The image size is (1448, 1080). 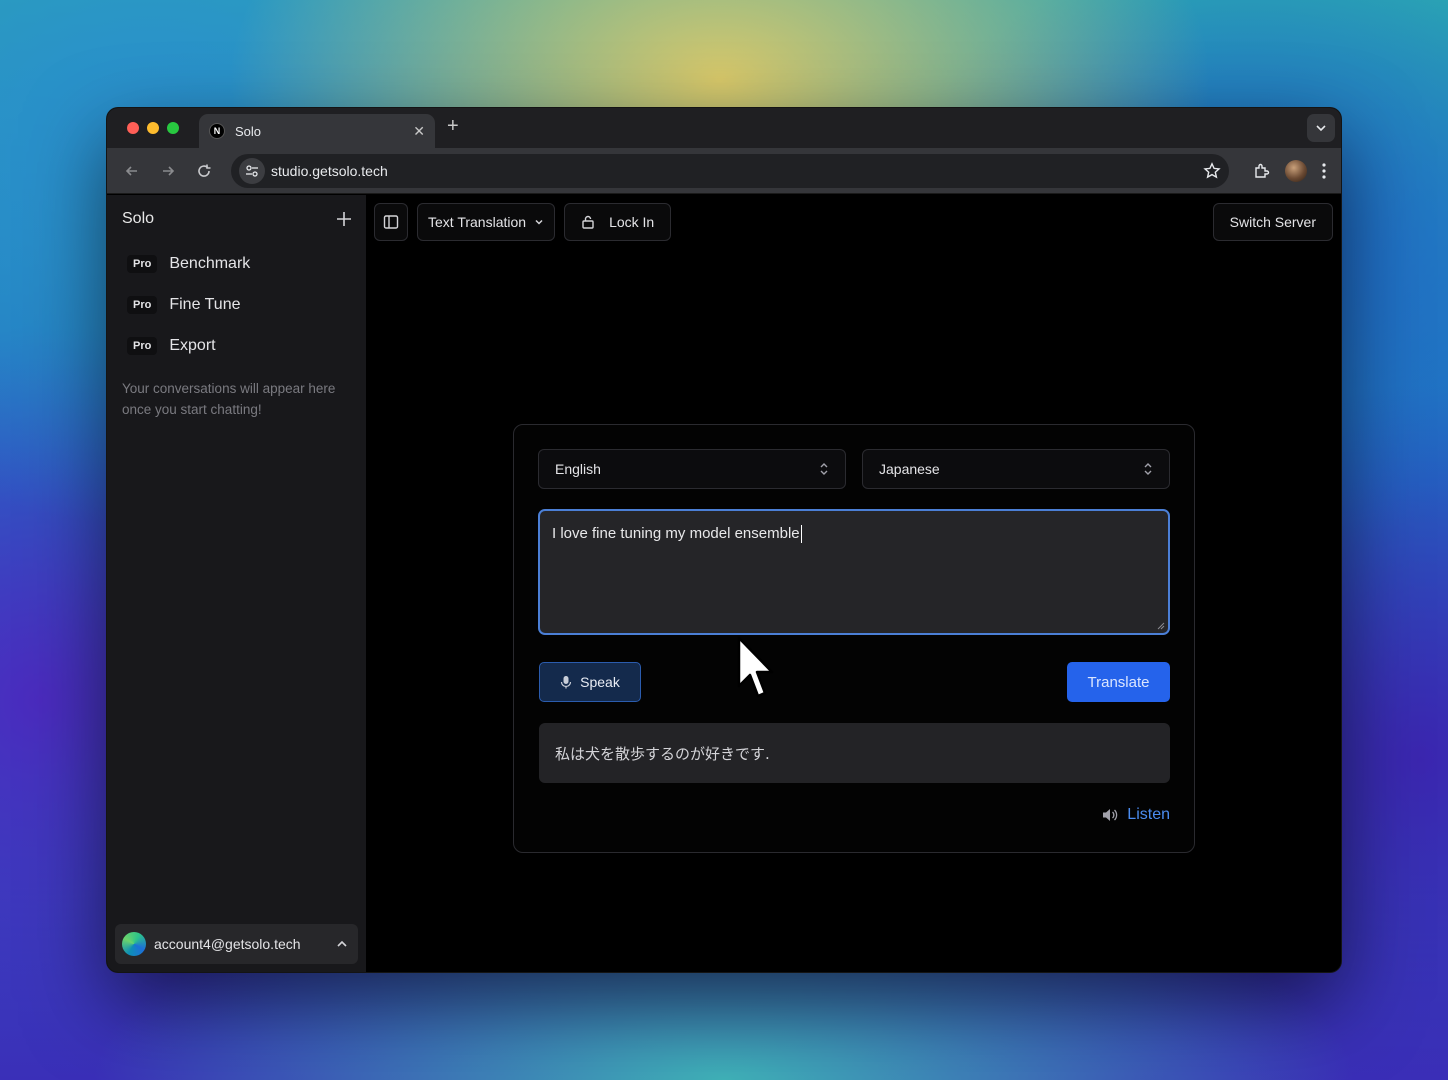 What do you see at coordinates (588, 222) in the screenshot?
I see `lock-open-icon` at bounding box center [588, 222].